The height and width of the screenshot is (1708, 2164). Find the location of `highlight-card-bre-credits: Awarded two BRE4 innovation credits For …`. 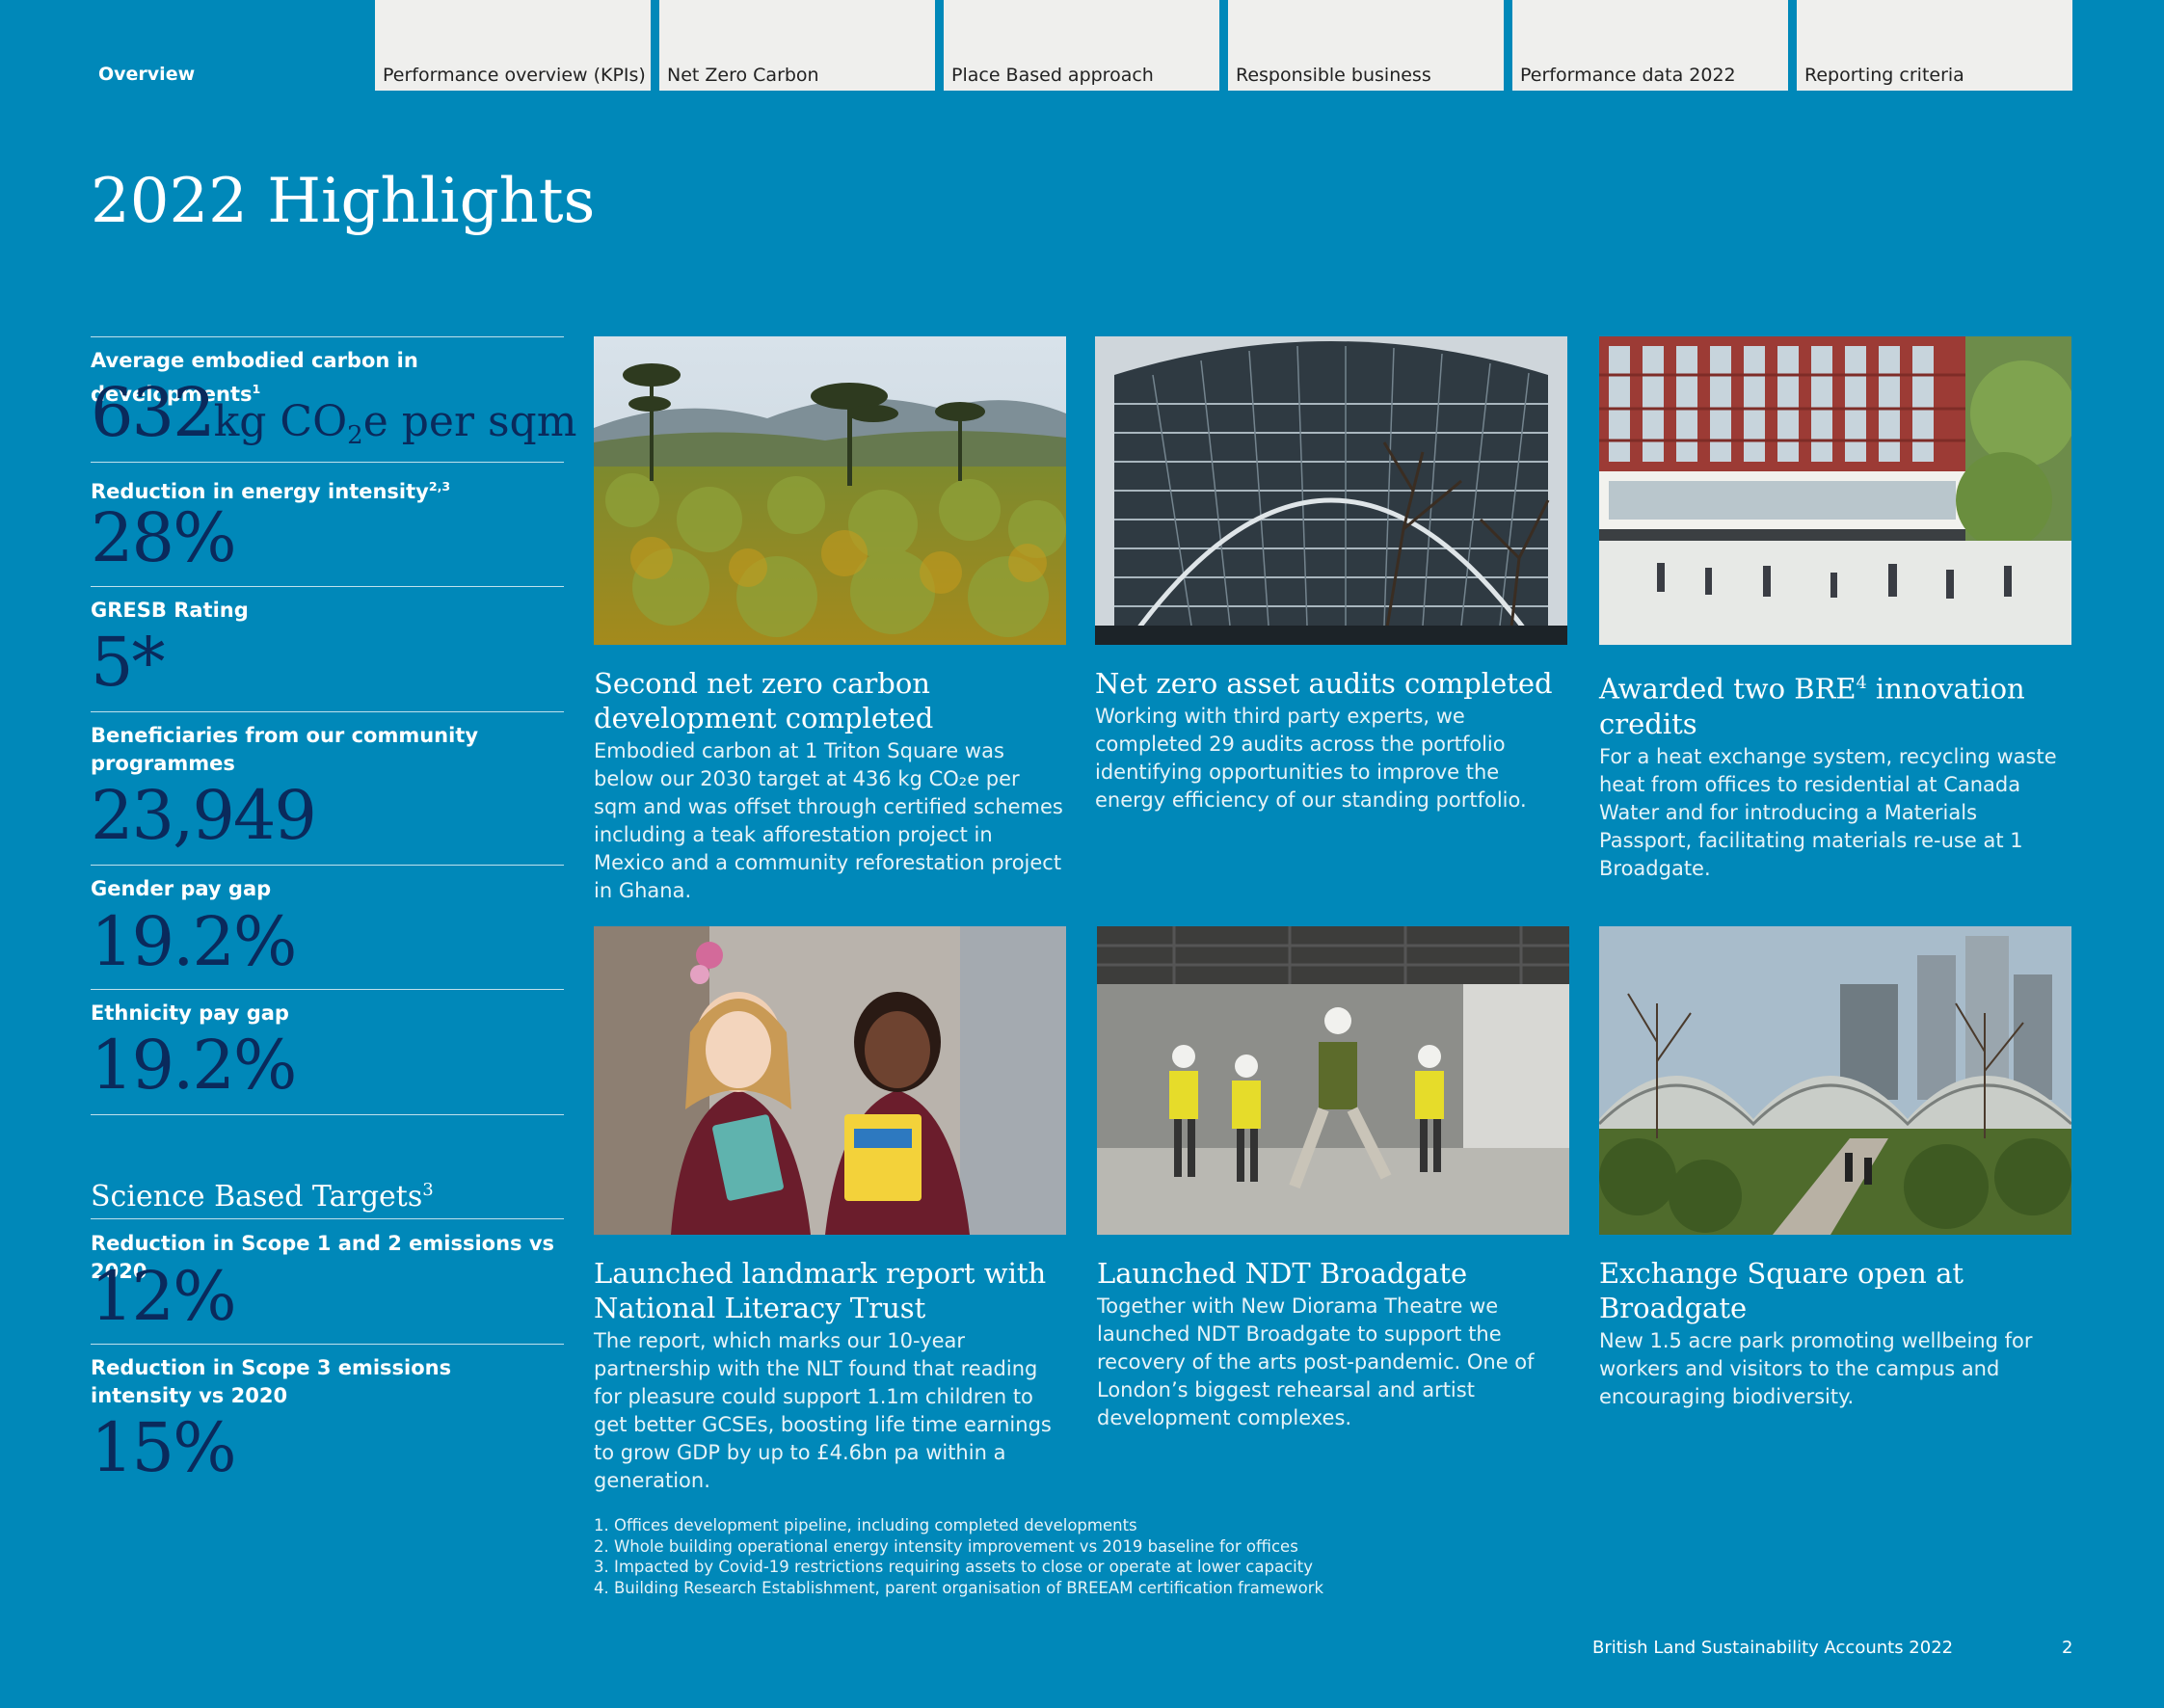

highlight-card-bre-credits: Awarded two BRE4 innovation credits For … is located at coordinates (1836, 609).